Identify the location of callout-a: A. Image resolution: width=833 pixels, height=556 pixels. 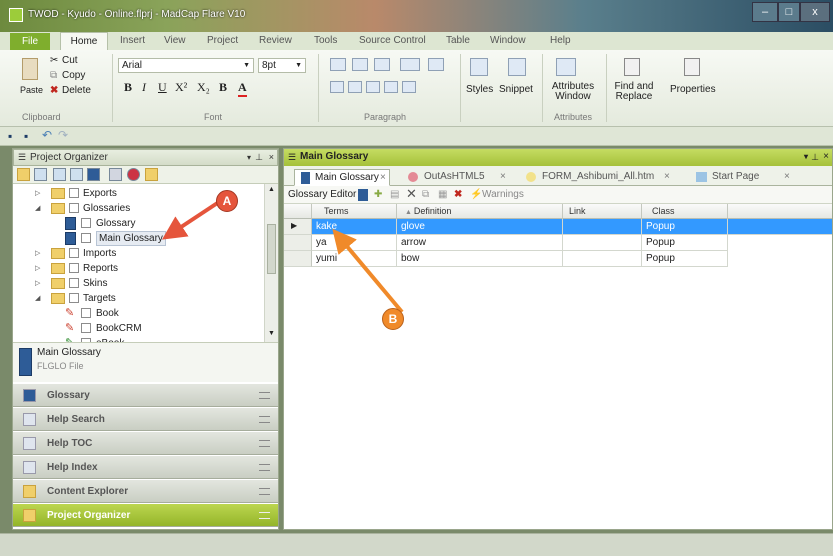
(227, 201).